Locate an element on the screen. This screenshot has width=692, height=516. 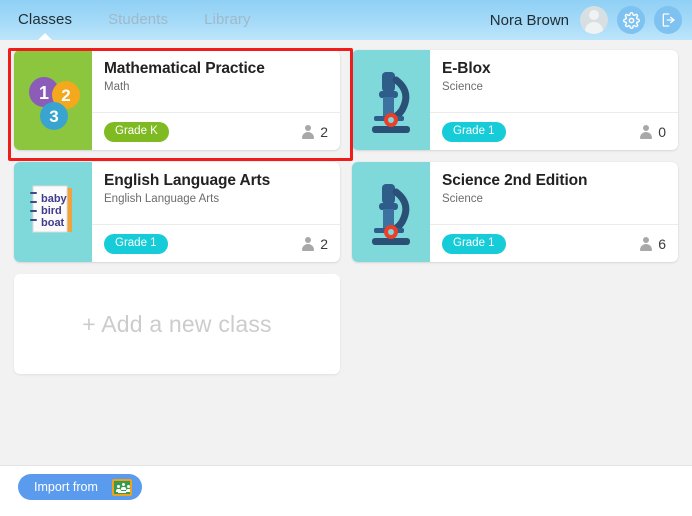
student-count-value: 0 is located at coordinates (662, 131).